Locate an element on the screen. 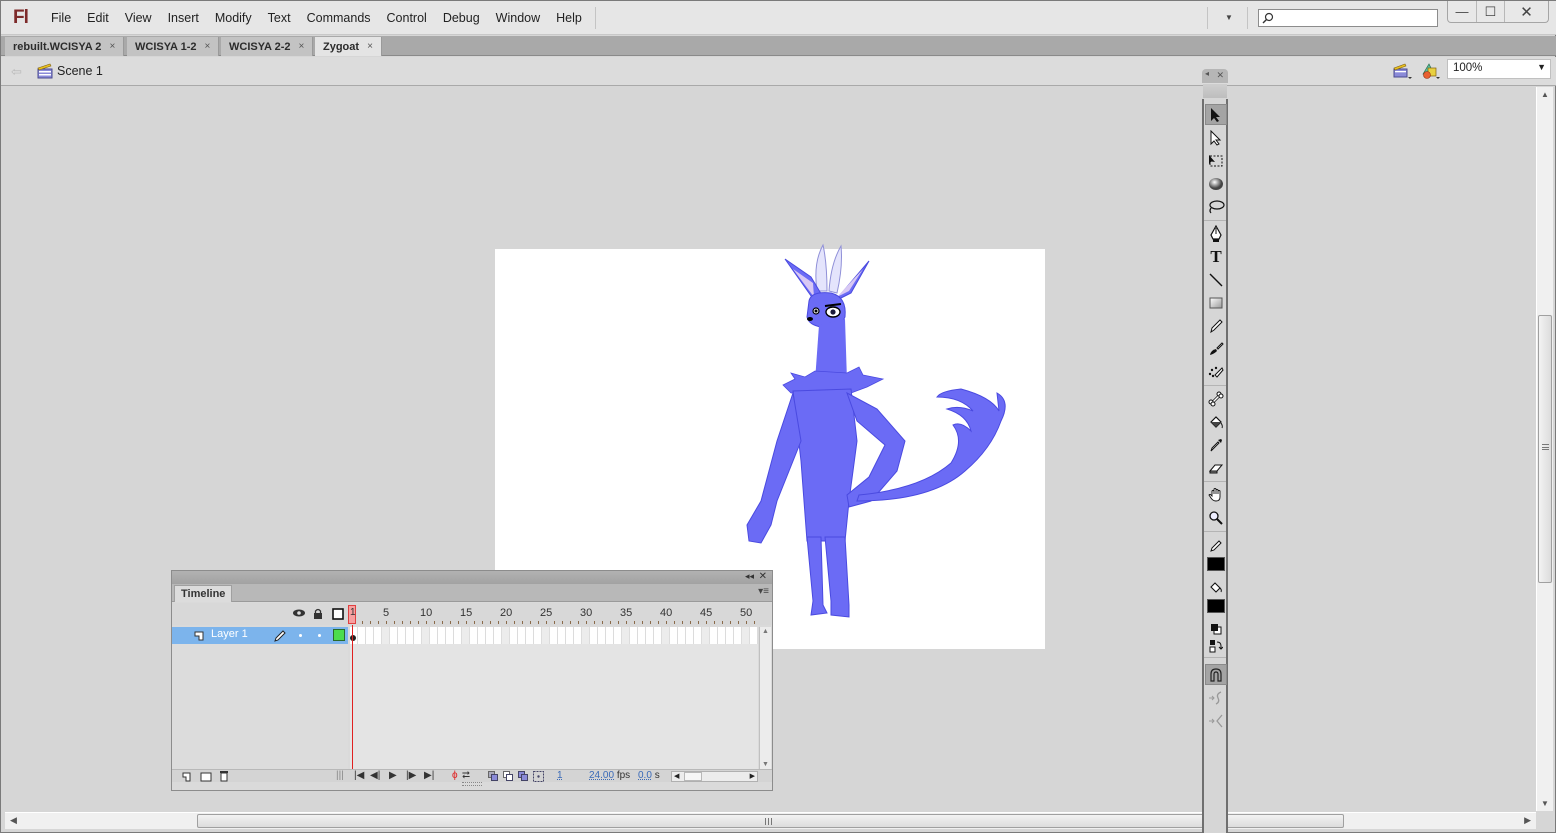 The width and height of the screenshot is (1556, 833). menu-file: File is located at coordinates (61, 18).